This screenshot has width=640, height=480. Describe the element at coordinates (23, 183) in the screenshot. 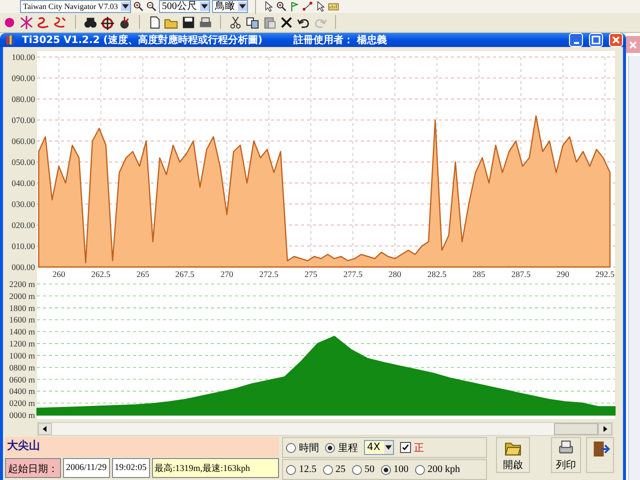

I see `tick-label: 040.00` at that location.